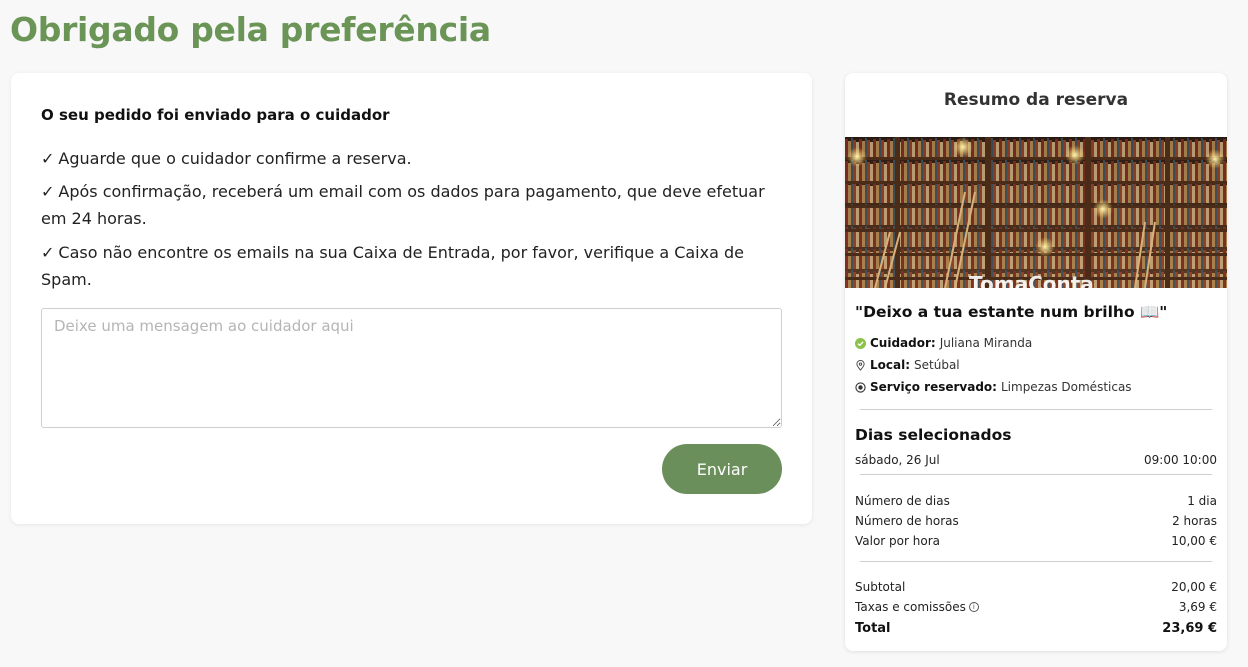 The height and width of the screenshot is (667, 1248). I want to click on fees-row: Taxas e comissões i 3,69 €, so click(1036, 607).